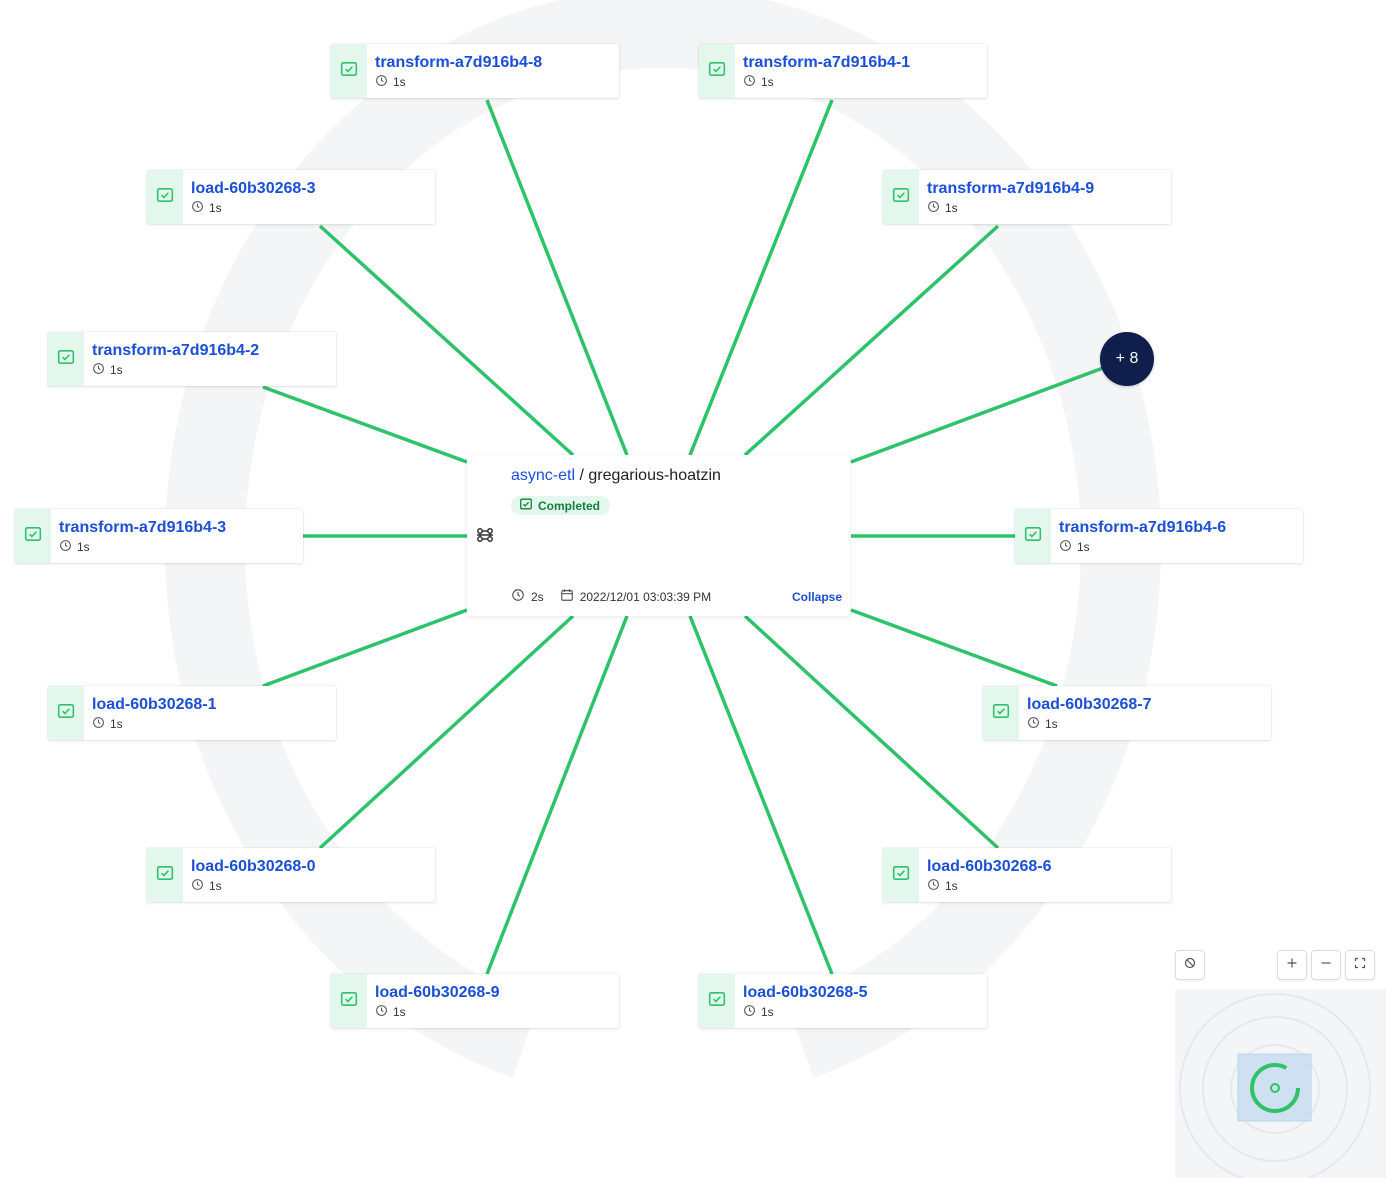 This screenshot has width=1386, height=1178. I want to click on task-run-node: load-60b30268-3 1s, so click(291, 197).